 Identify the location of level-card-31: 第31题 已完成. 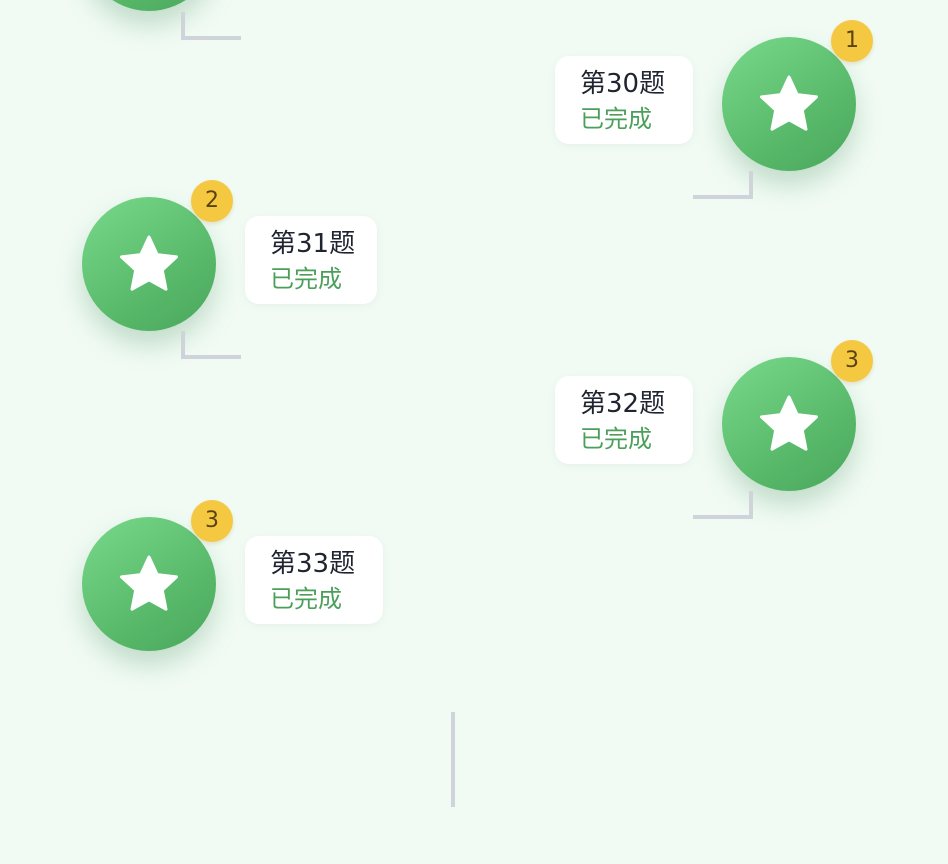
(311, 260).